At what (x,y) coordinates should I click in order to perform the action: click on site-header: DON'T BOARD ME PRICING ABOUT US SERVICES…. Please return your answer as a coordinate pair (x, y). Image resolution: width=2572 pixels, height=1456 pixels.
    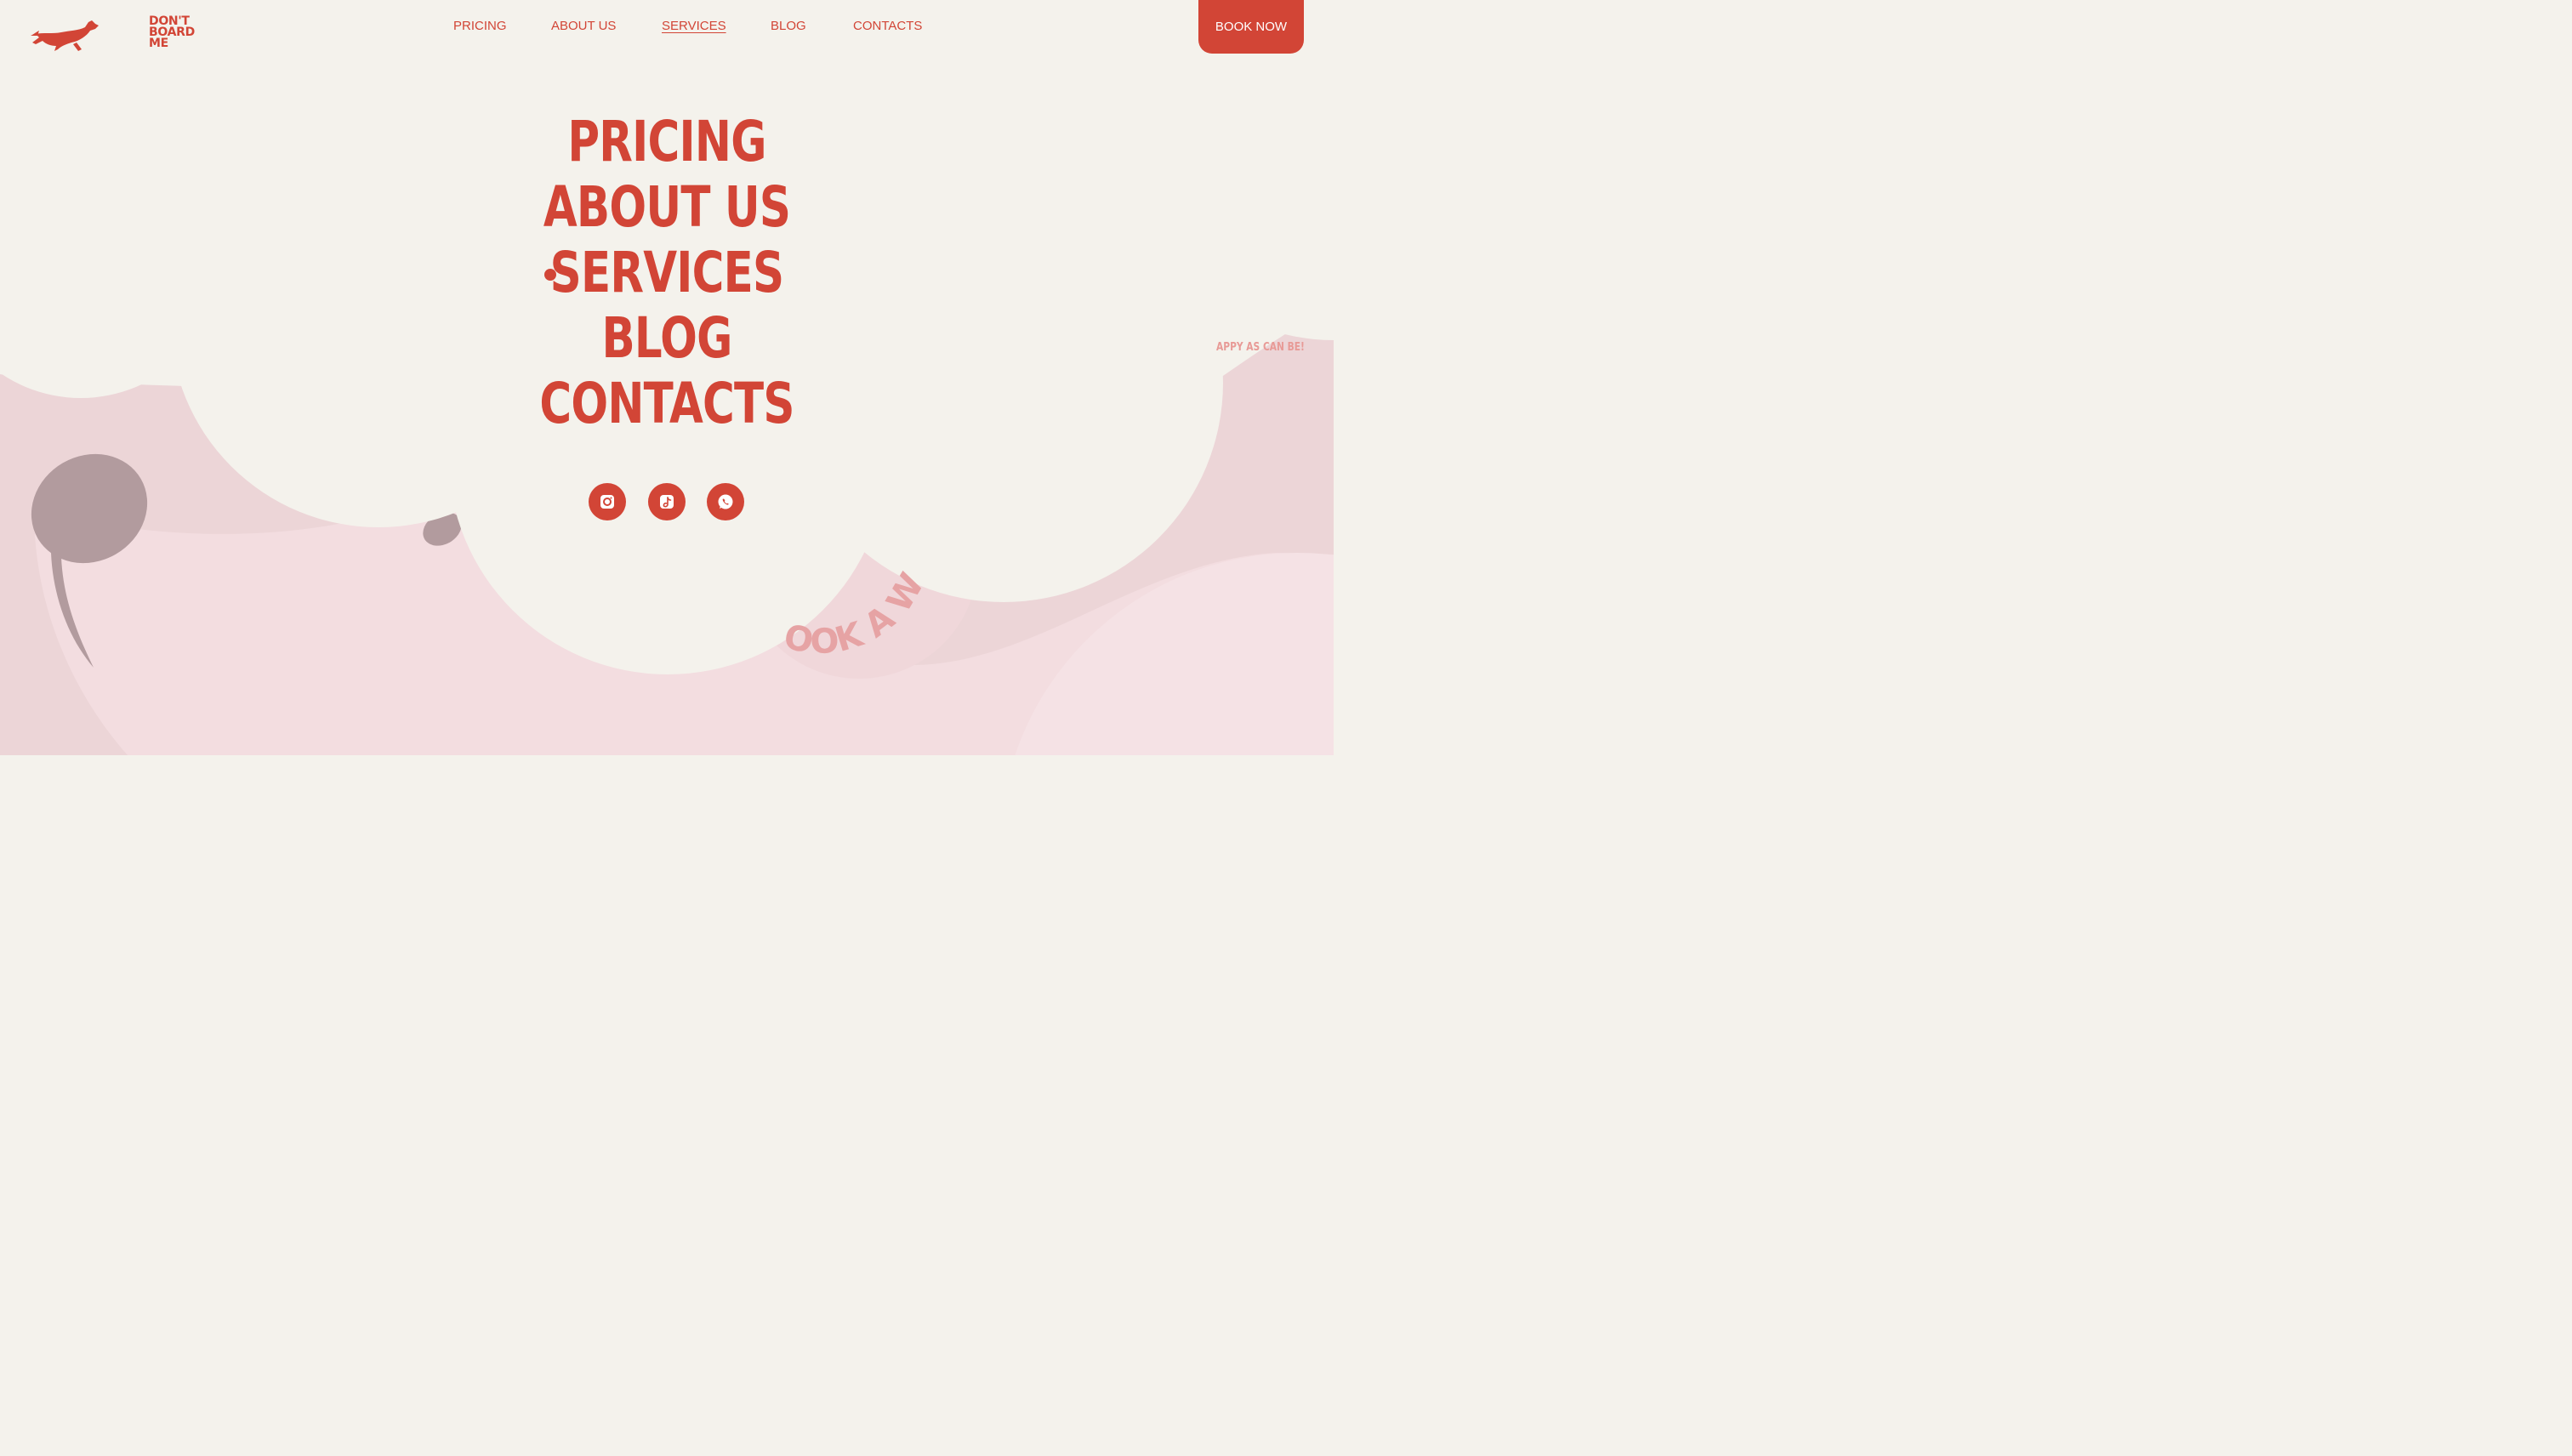
    Looking at the image, I should click on (667, 30).